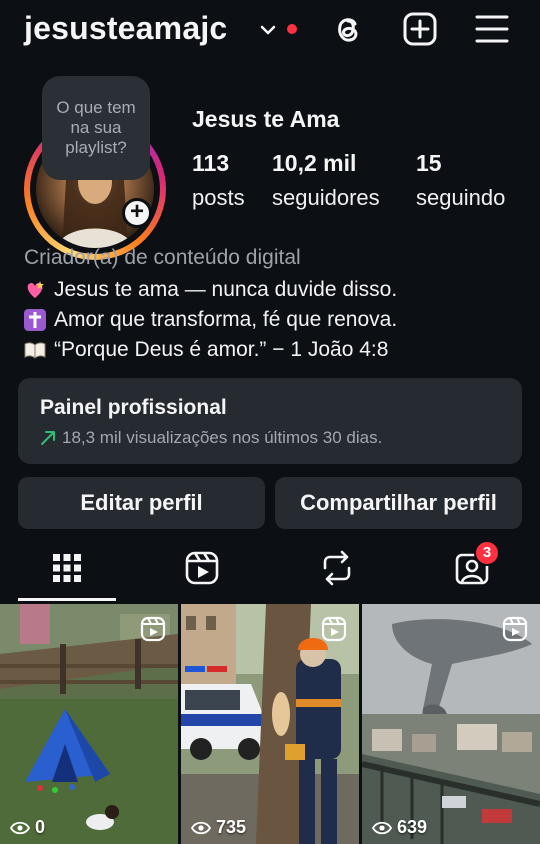 Image resolution: width=540 pixels, height=844 pixels. What do you see at coordinates (226, 319) in the screenshot?
I see `bio-text: Amor que transforma, fé que renova.` at bounding box center [226, 319].